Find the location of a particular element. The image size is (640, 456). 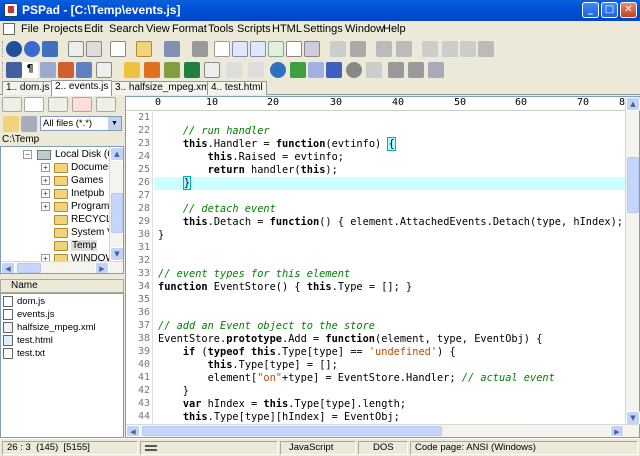

menu-projects: Projects is located at coordinates (63, 29).